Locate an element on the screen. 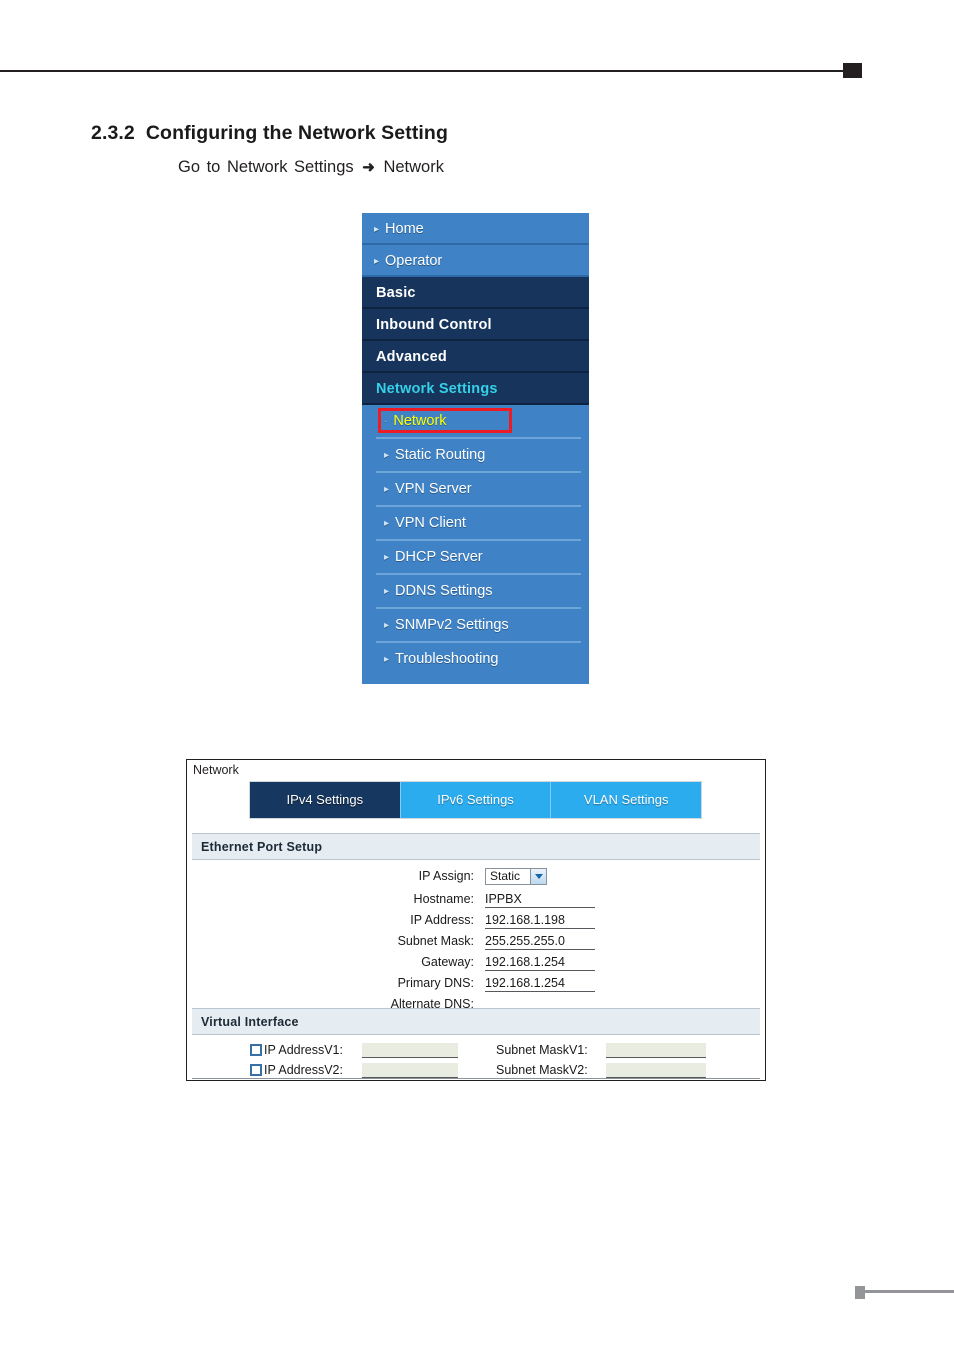  nav-category-label: Basic is located at coordinates (396, 293).